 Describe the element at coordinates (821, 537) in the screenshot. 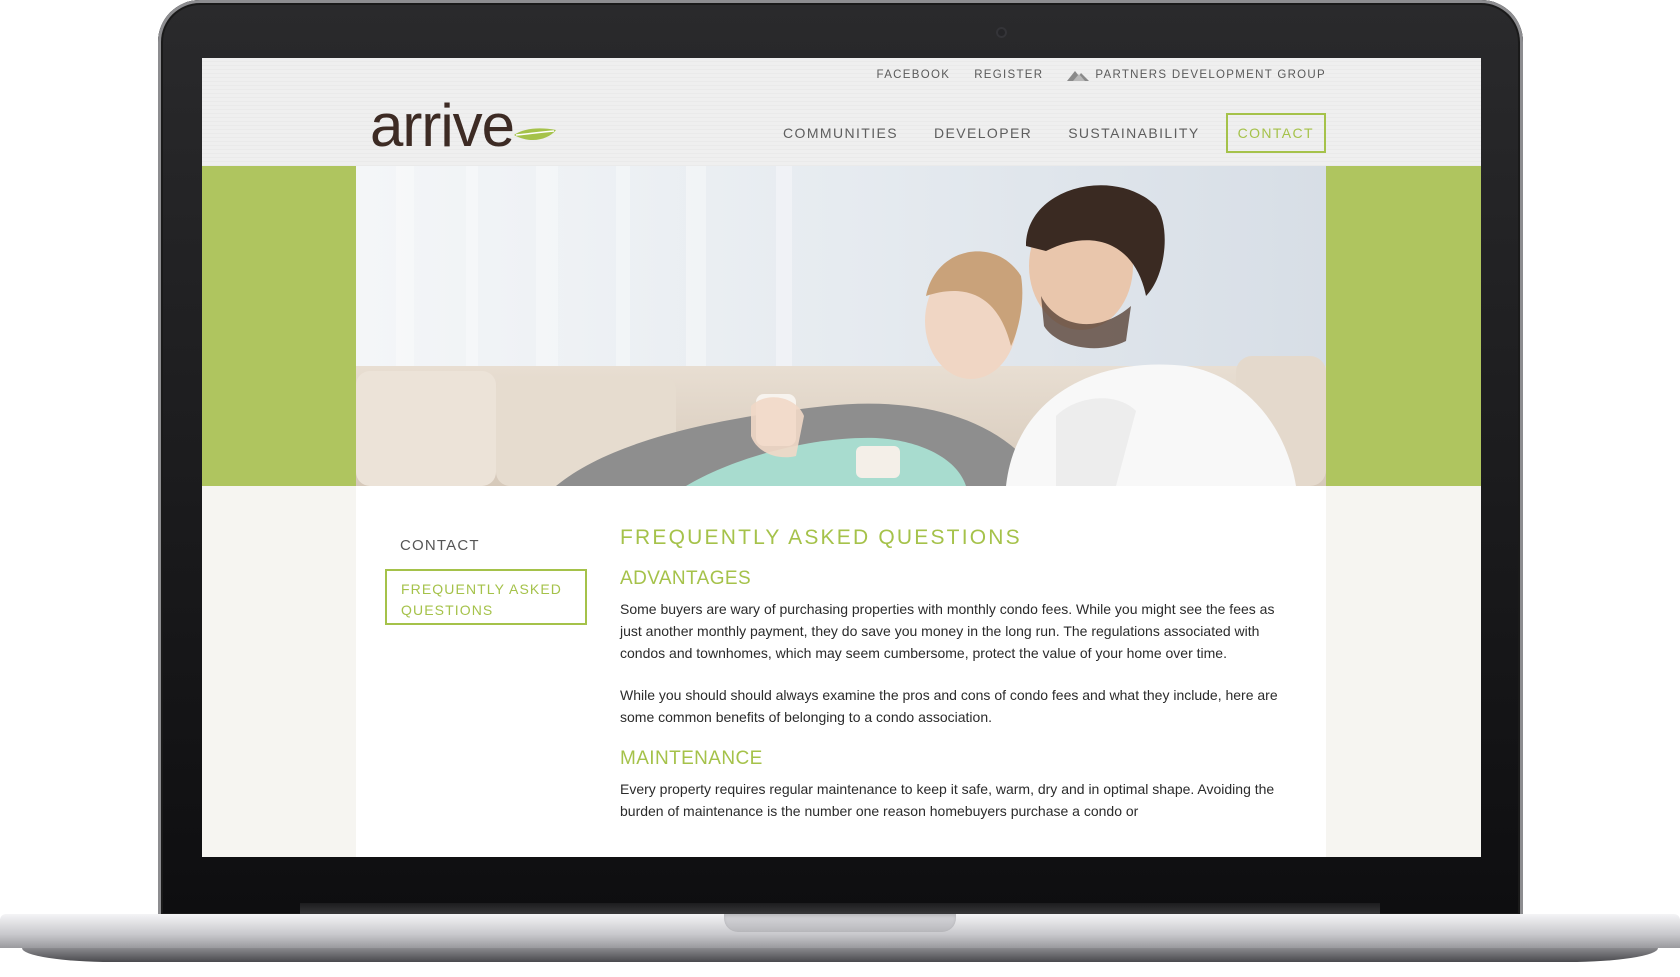

I see `page-title: FREQUENTLY ASKED QUESTIONS` at that location.